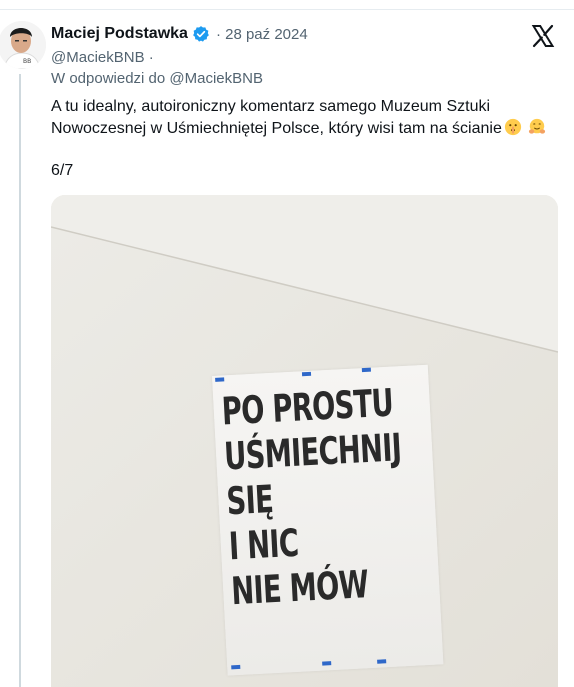 Image resolution: width=574 pixels, height=687 pixels. I want to click on top-divider, so click(287, 9).